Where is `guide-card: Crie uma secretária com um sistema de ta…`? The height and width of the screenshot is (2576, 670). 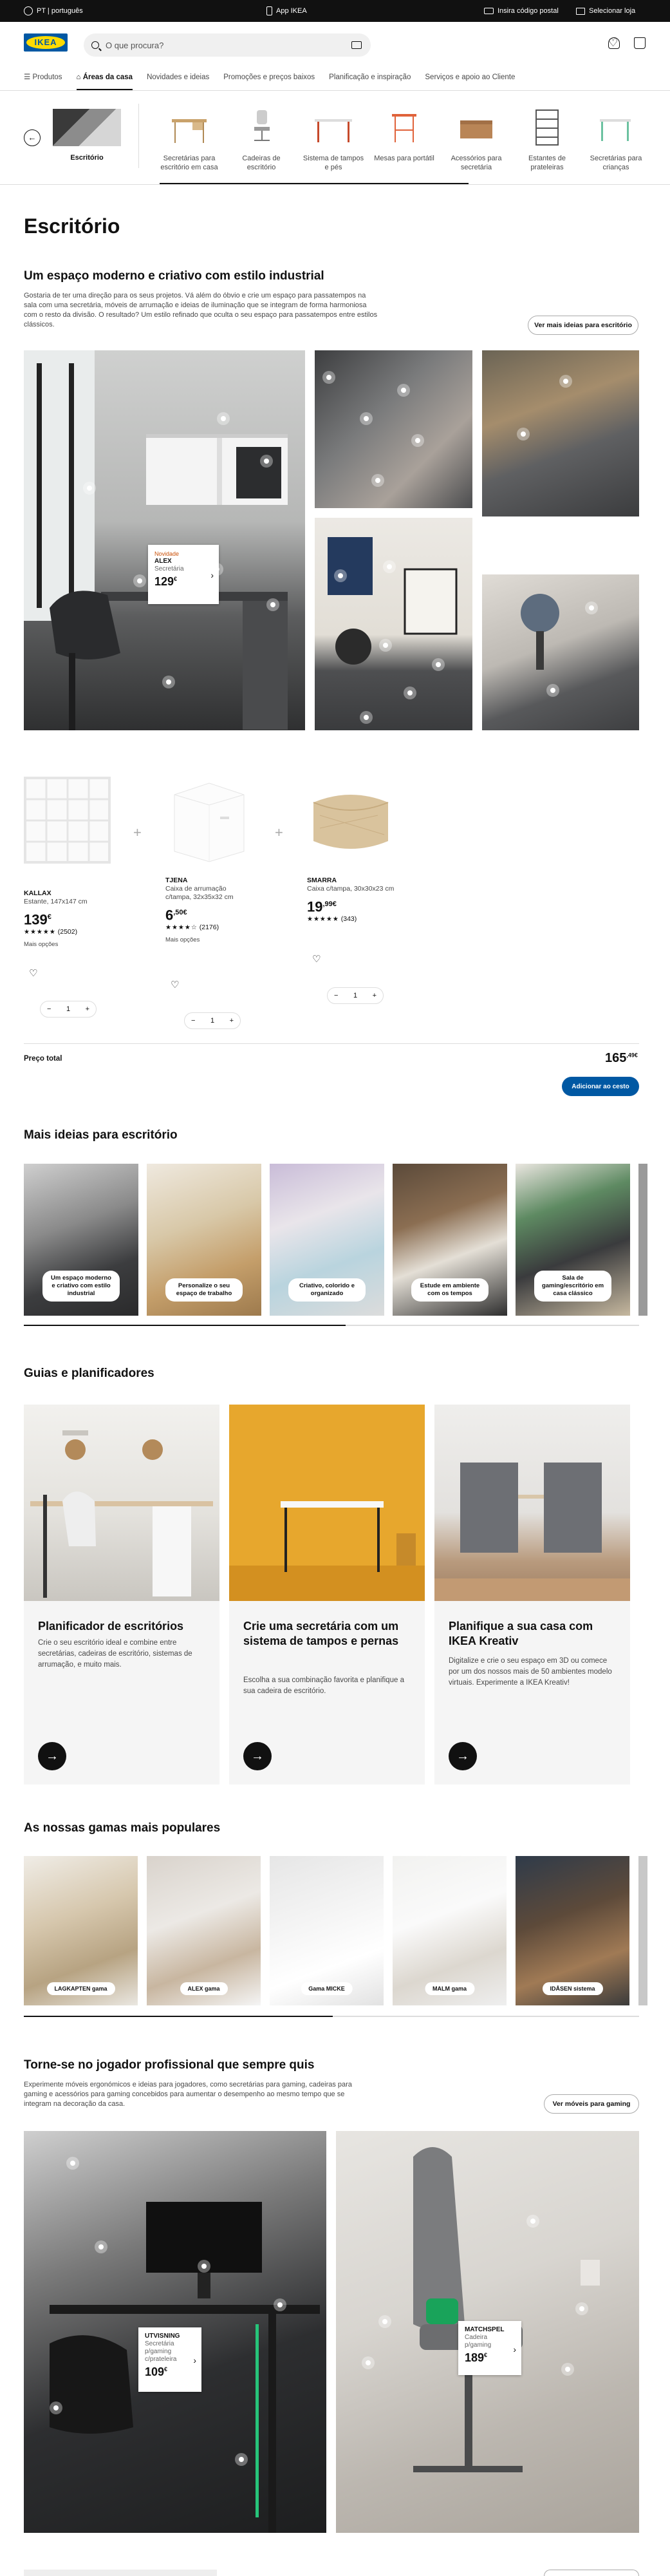 guide-card: Crie uma secretária com um sistema de ta… is located at coordinates (327, 1595).